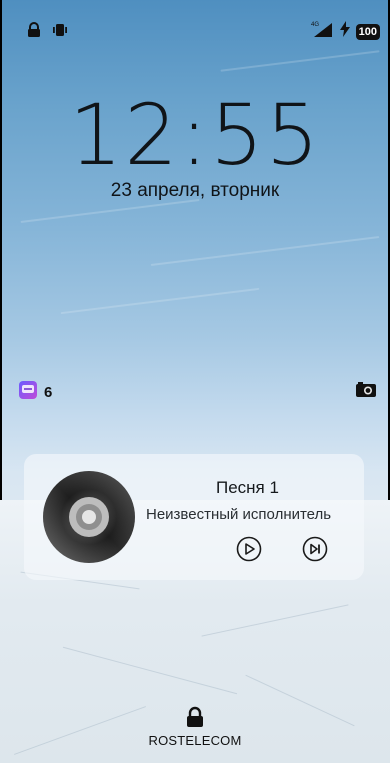 This screenshot has height=763, width=390. I want to click on battery-icon: 100, so click(367, 31).